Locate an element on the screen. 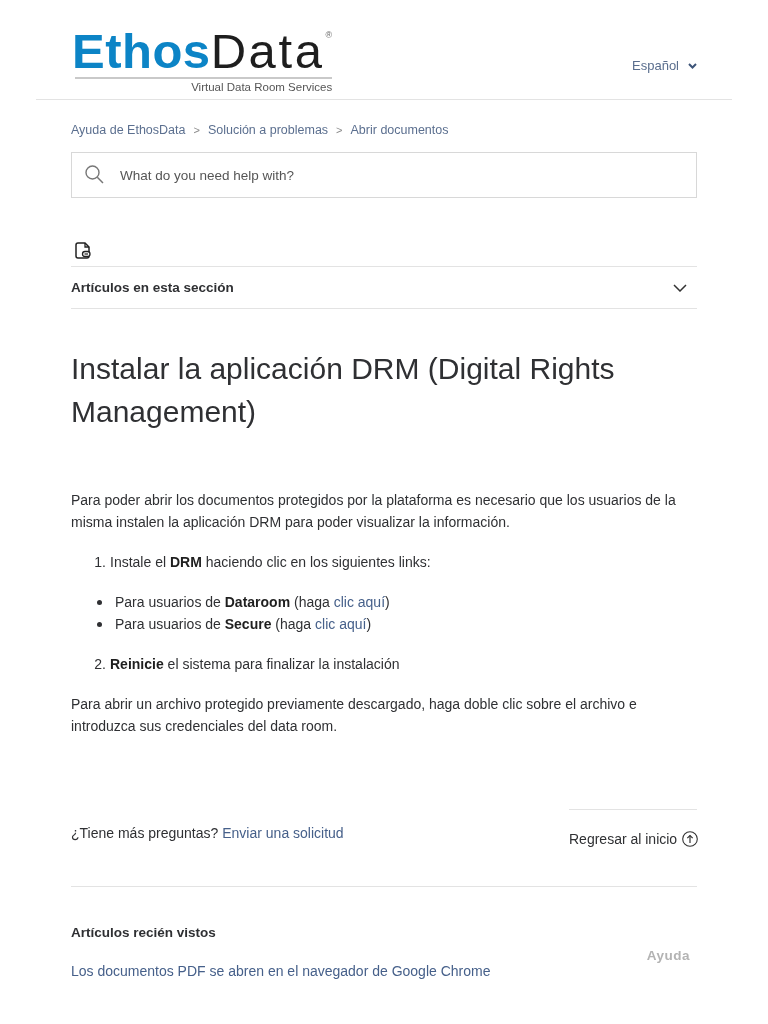 This screenshot has width=768, height=1024. language-selector: Español is located at coordinates (664, 66).